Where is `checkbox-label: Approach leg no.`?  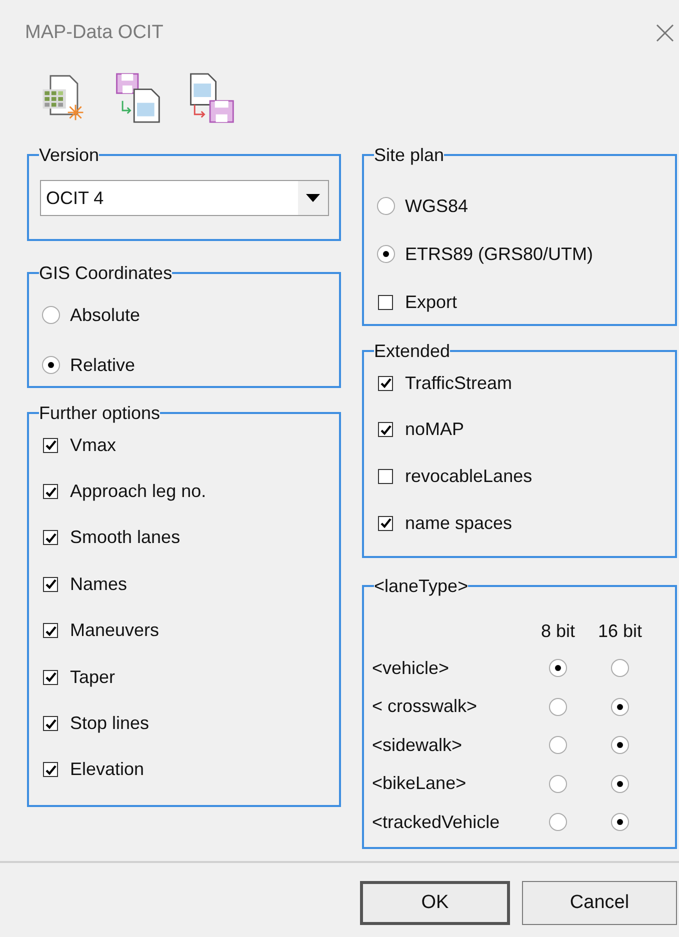
checkbox-label: Approach leg no. is located at coordinates (138, 491).